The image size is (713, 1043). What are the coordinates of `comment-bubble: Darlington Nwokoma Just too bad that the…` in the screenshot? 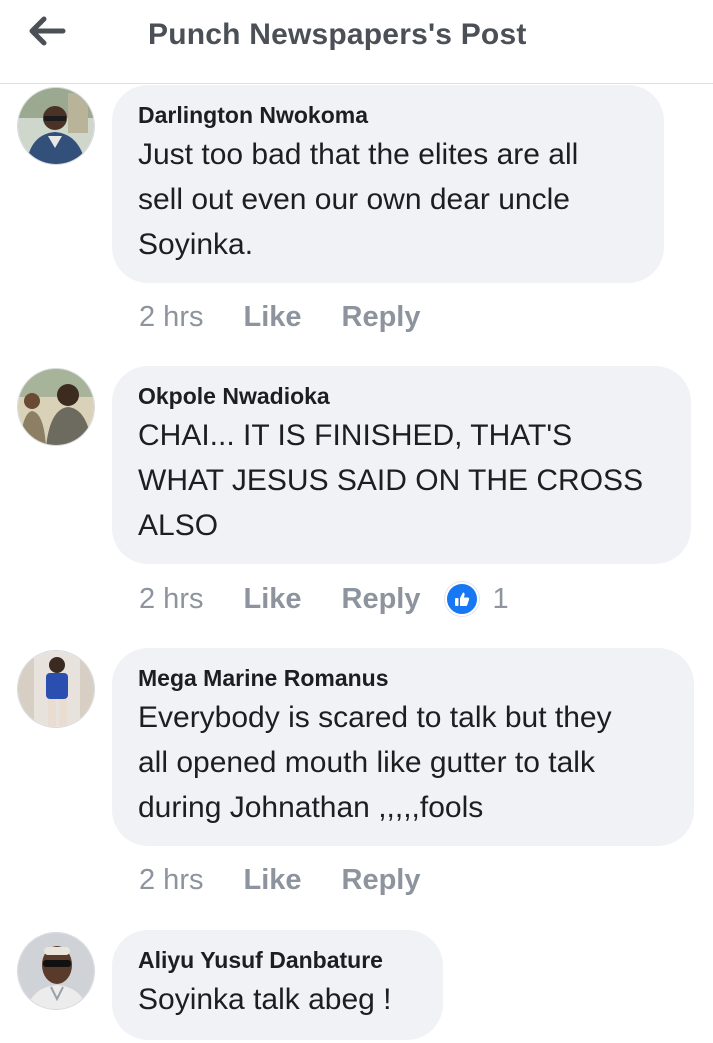 It's located at (388, 184).